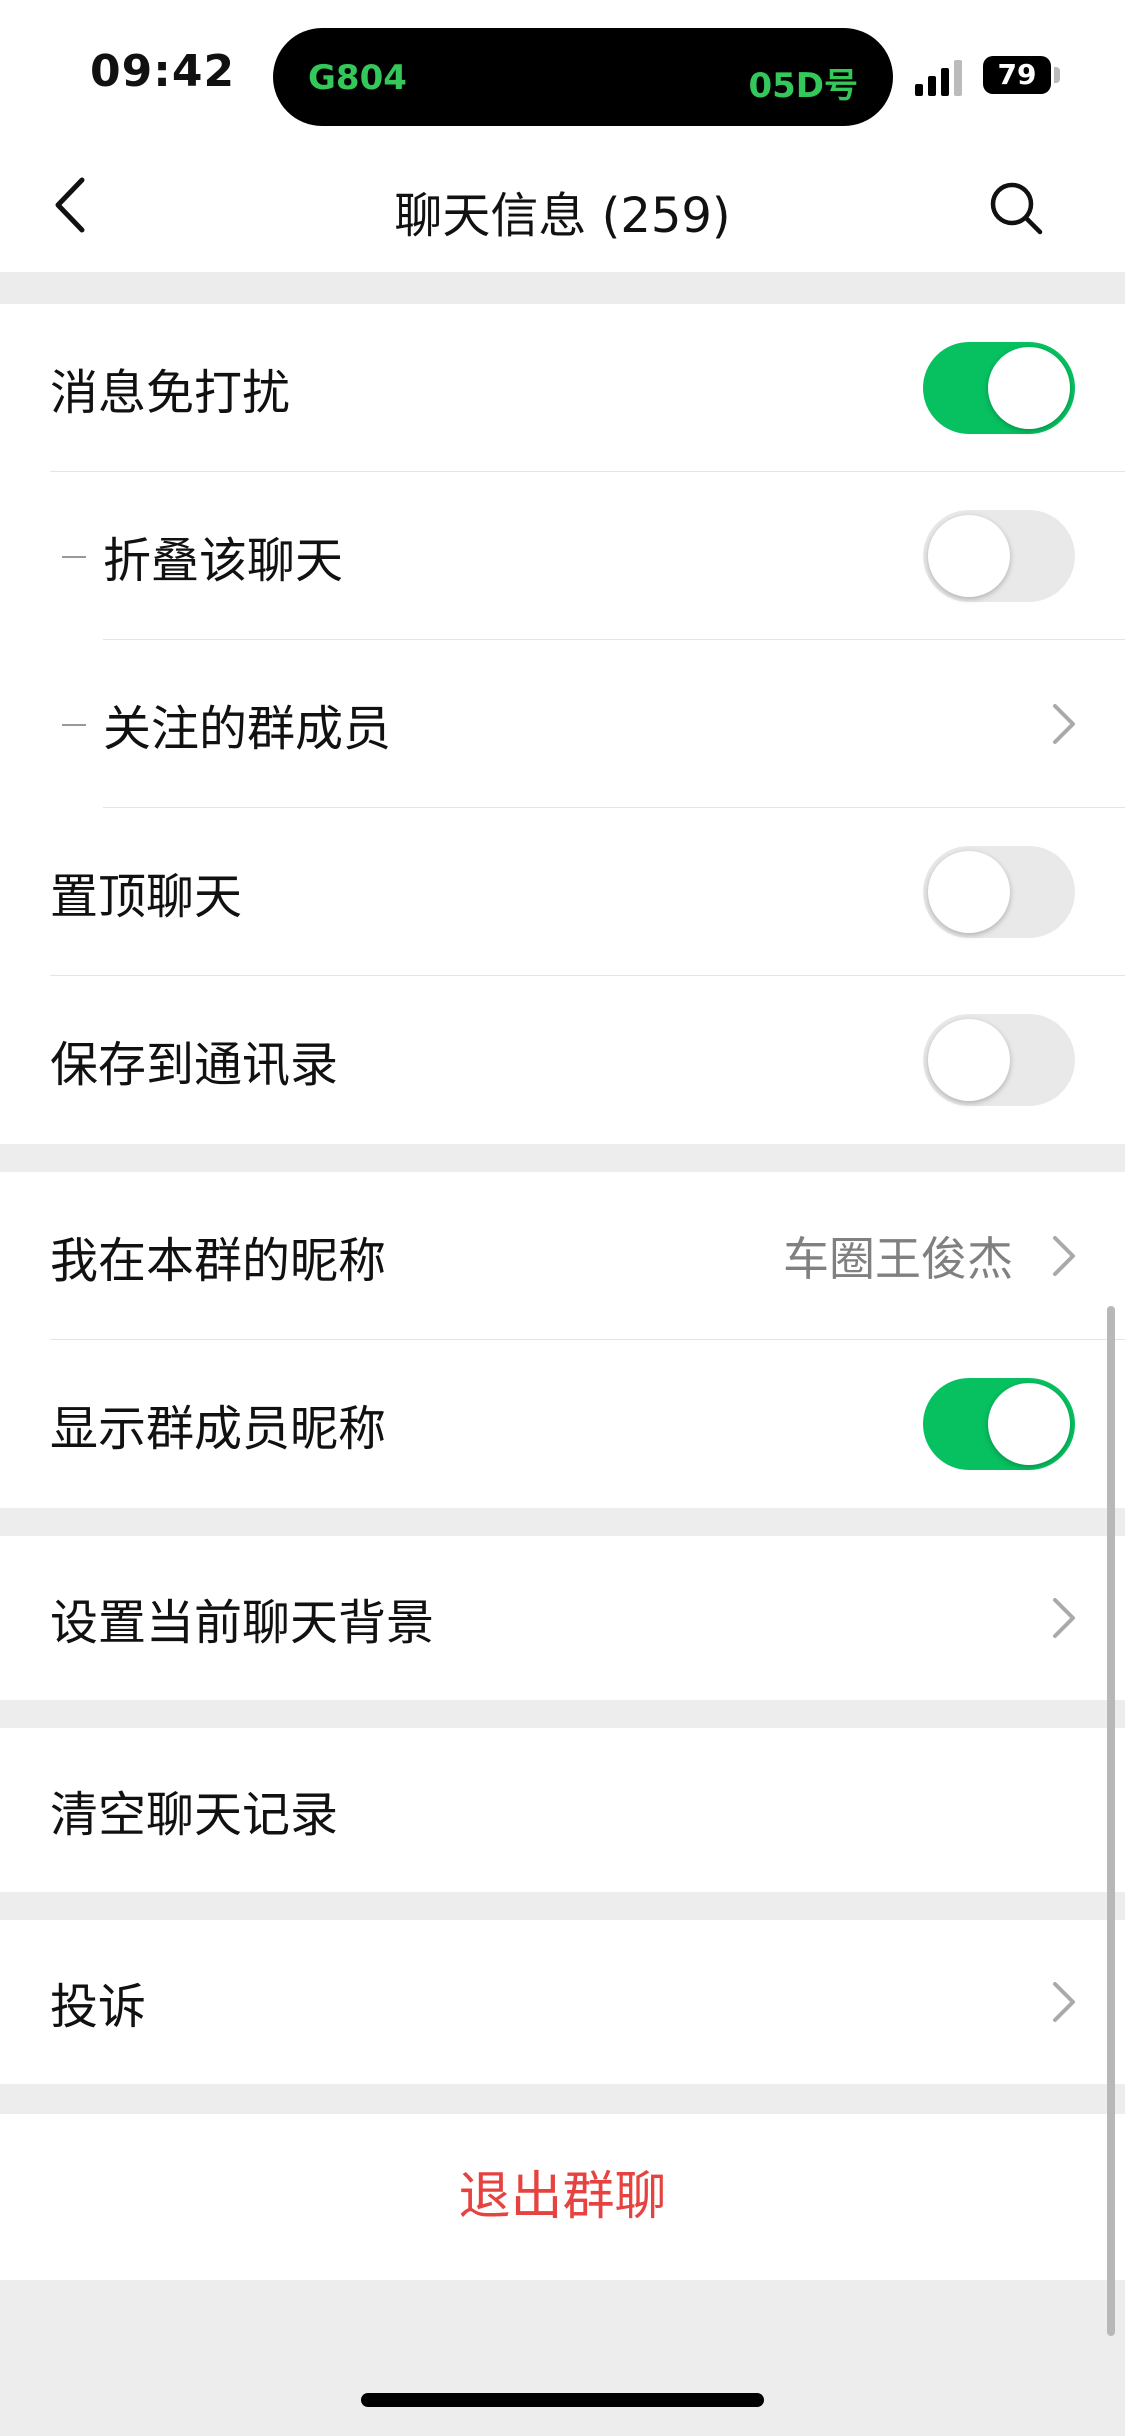 The width and height of the screenshot is (1125, 2436). What do you see at coordinates (1057, 75) in the screenshot?
I see `battery-tip` at bounding box center [1057, 75].